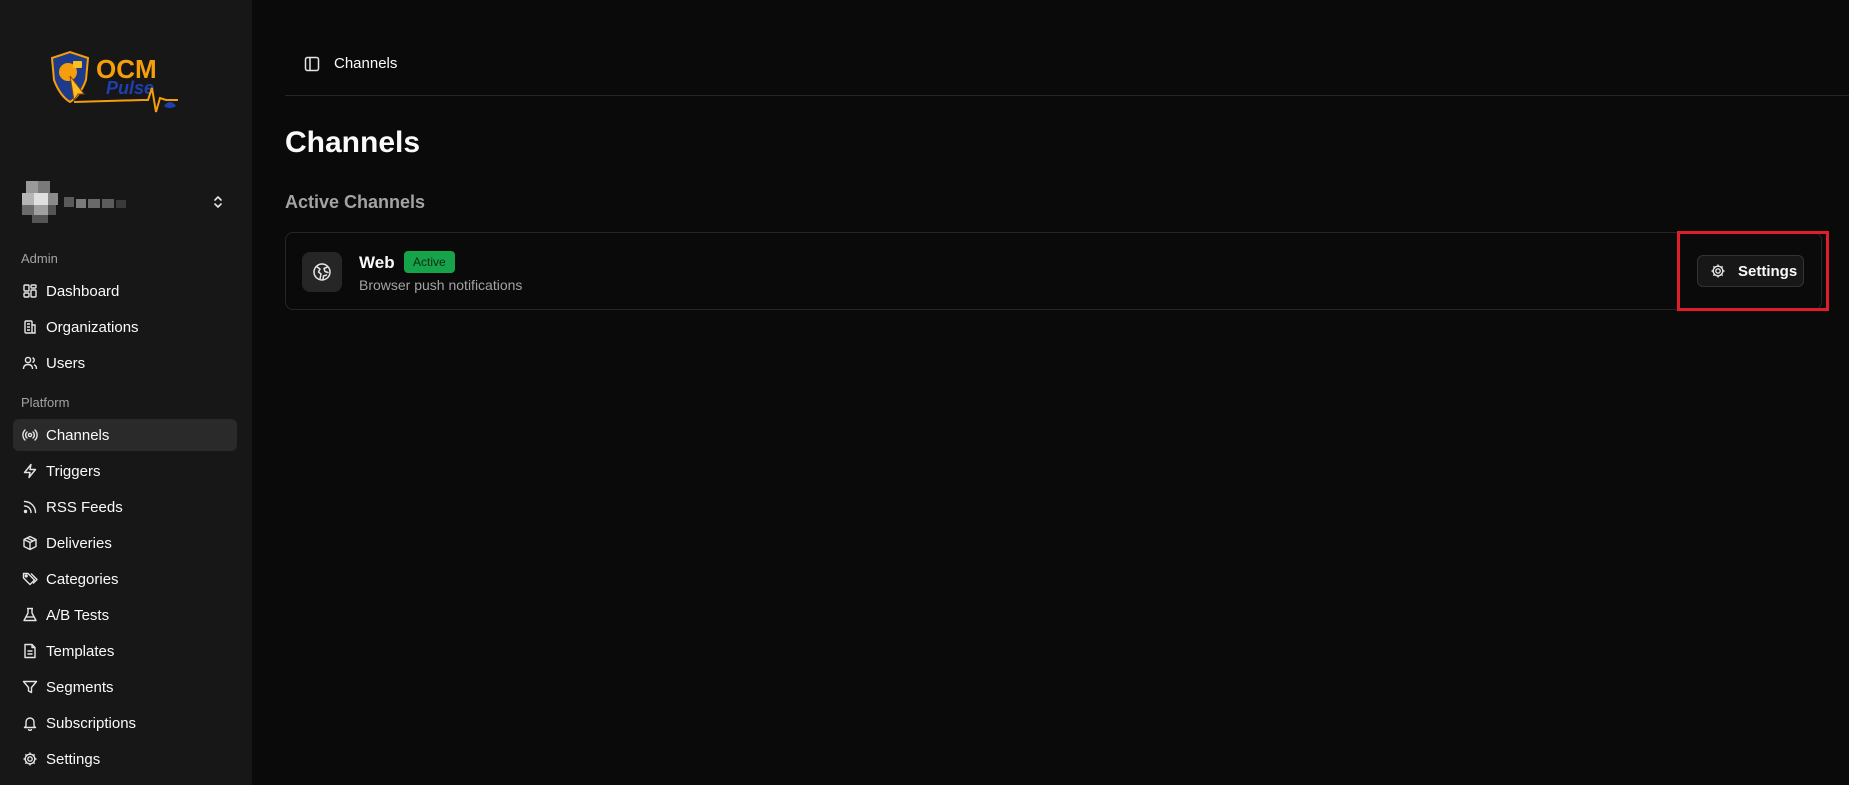  What do you see at coordinates (365, 63) in the screenshot?
I see `breadcrumb: Channels` at bounding box center [365, 63].